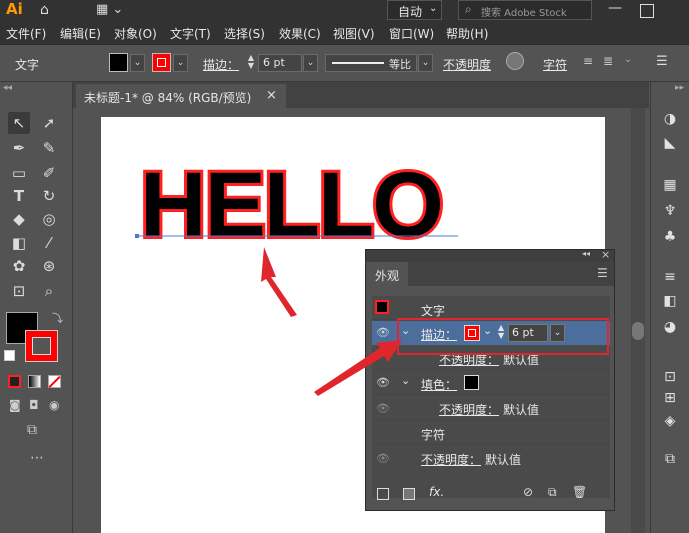 This screenshot has height=533, width=689. Describe the element at coordinates (14, 381) in the screenshot. I see `color-mode-icon` at that location.